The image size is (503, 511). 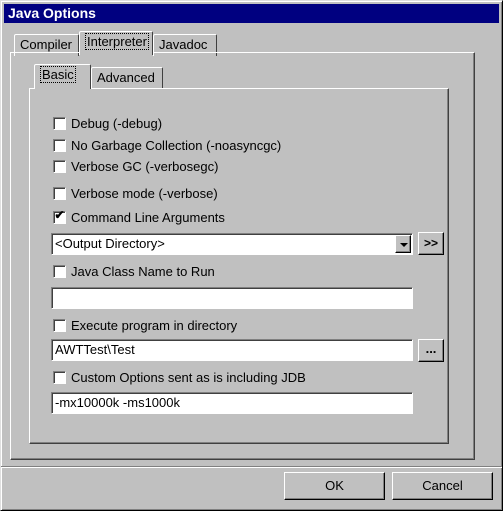 I want to click on debug-label: Debug (-debug), so click(x=117, y=123).